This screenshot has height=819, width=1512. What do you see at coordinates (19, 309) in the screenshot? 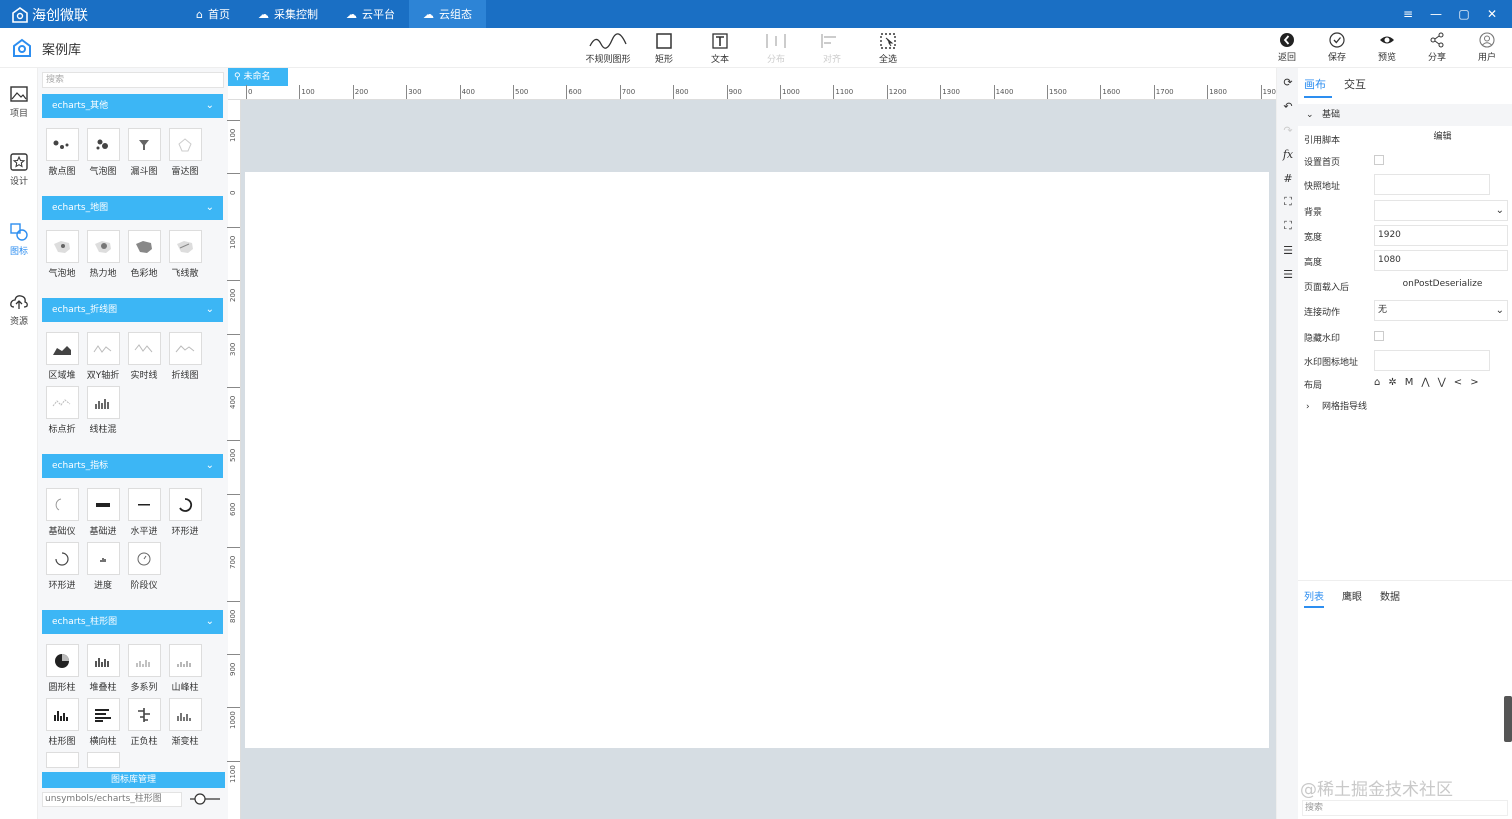
I see `leftnav-resources: 资源` at bounding box center [19, 309].